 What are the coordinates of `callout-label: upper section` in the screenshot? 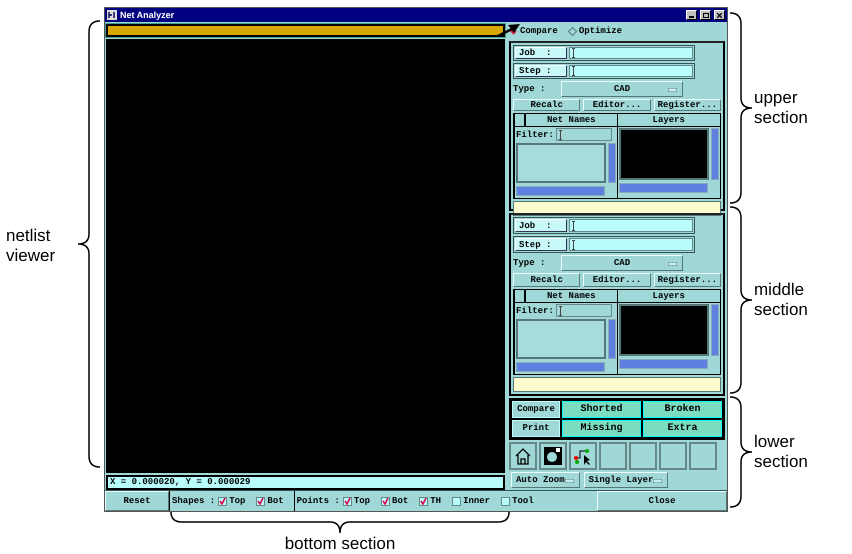 It's located at (781, 108).